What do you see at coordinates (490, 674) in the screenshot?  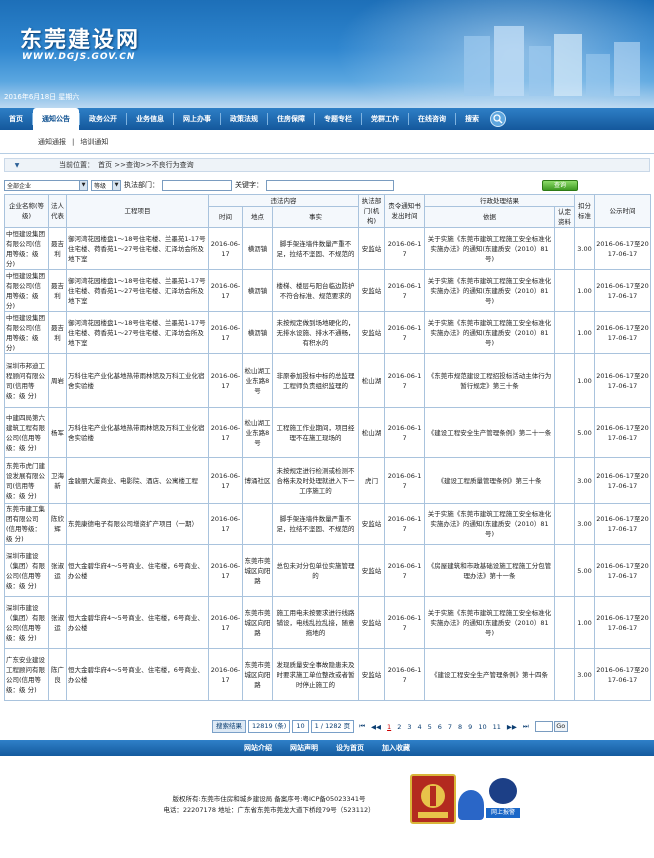 I see `cell-basis: 《建设工程安全生产管理条例》第十四条` at bounding box center [490, 674].